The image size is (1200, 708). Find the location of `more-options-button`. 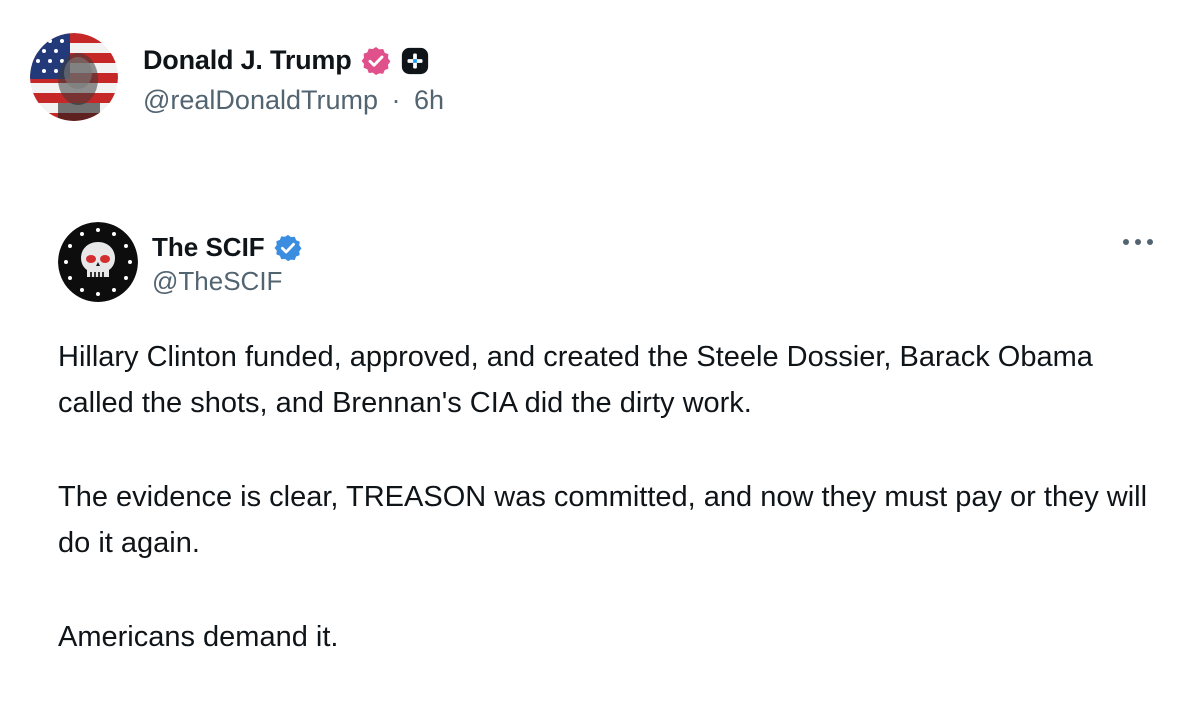

more-options-button is located at coordinates (1138, 242).